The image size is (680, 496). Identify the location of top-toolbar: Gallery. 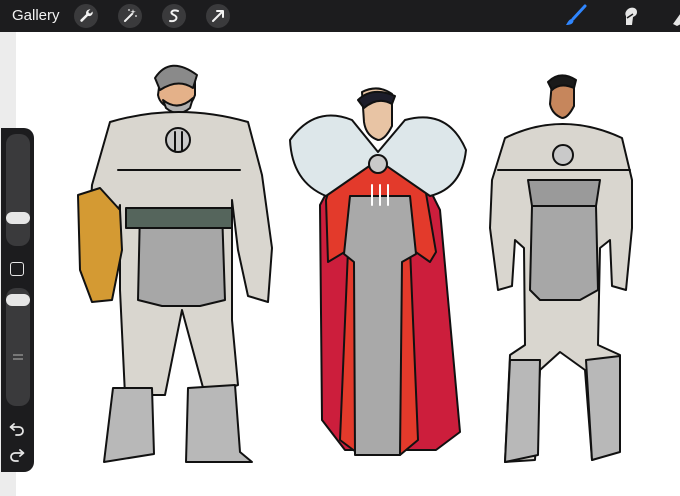
(340, 16).